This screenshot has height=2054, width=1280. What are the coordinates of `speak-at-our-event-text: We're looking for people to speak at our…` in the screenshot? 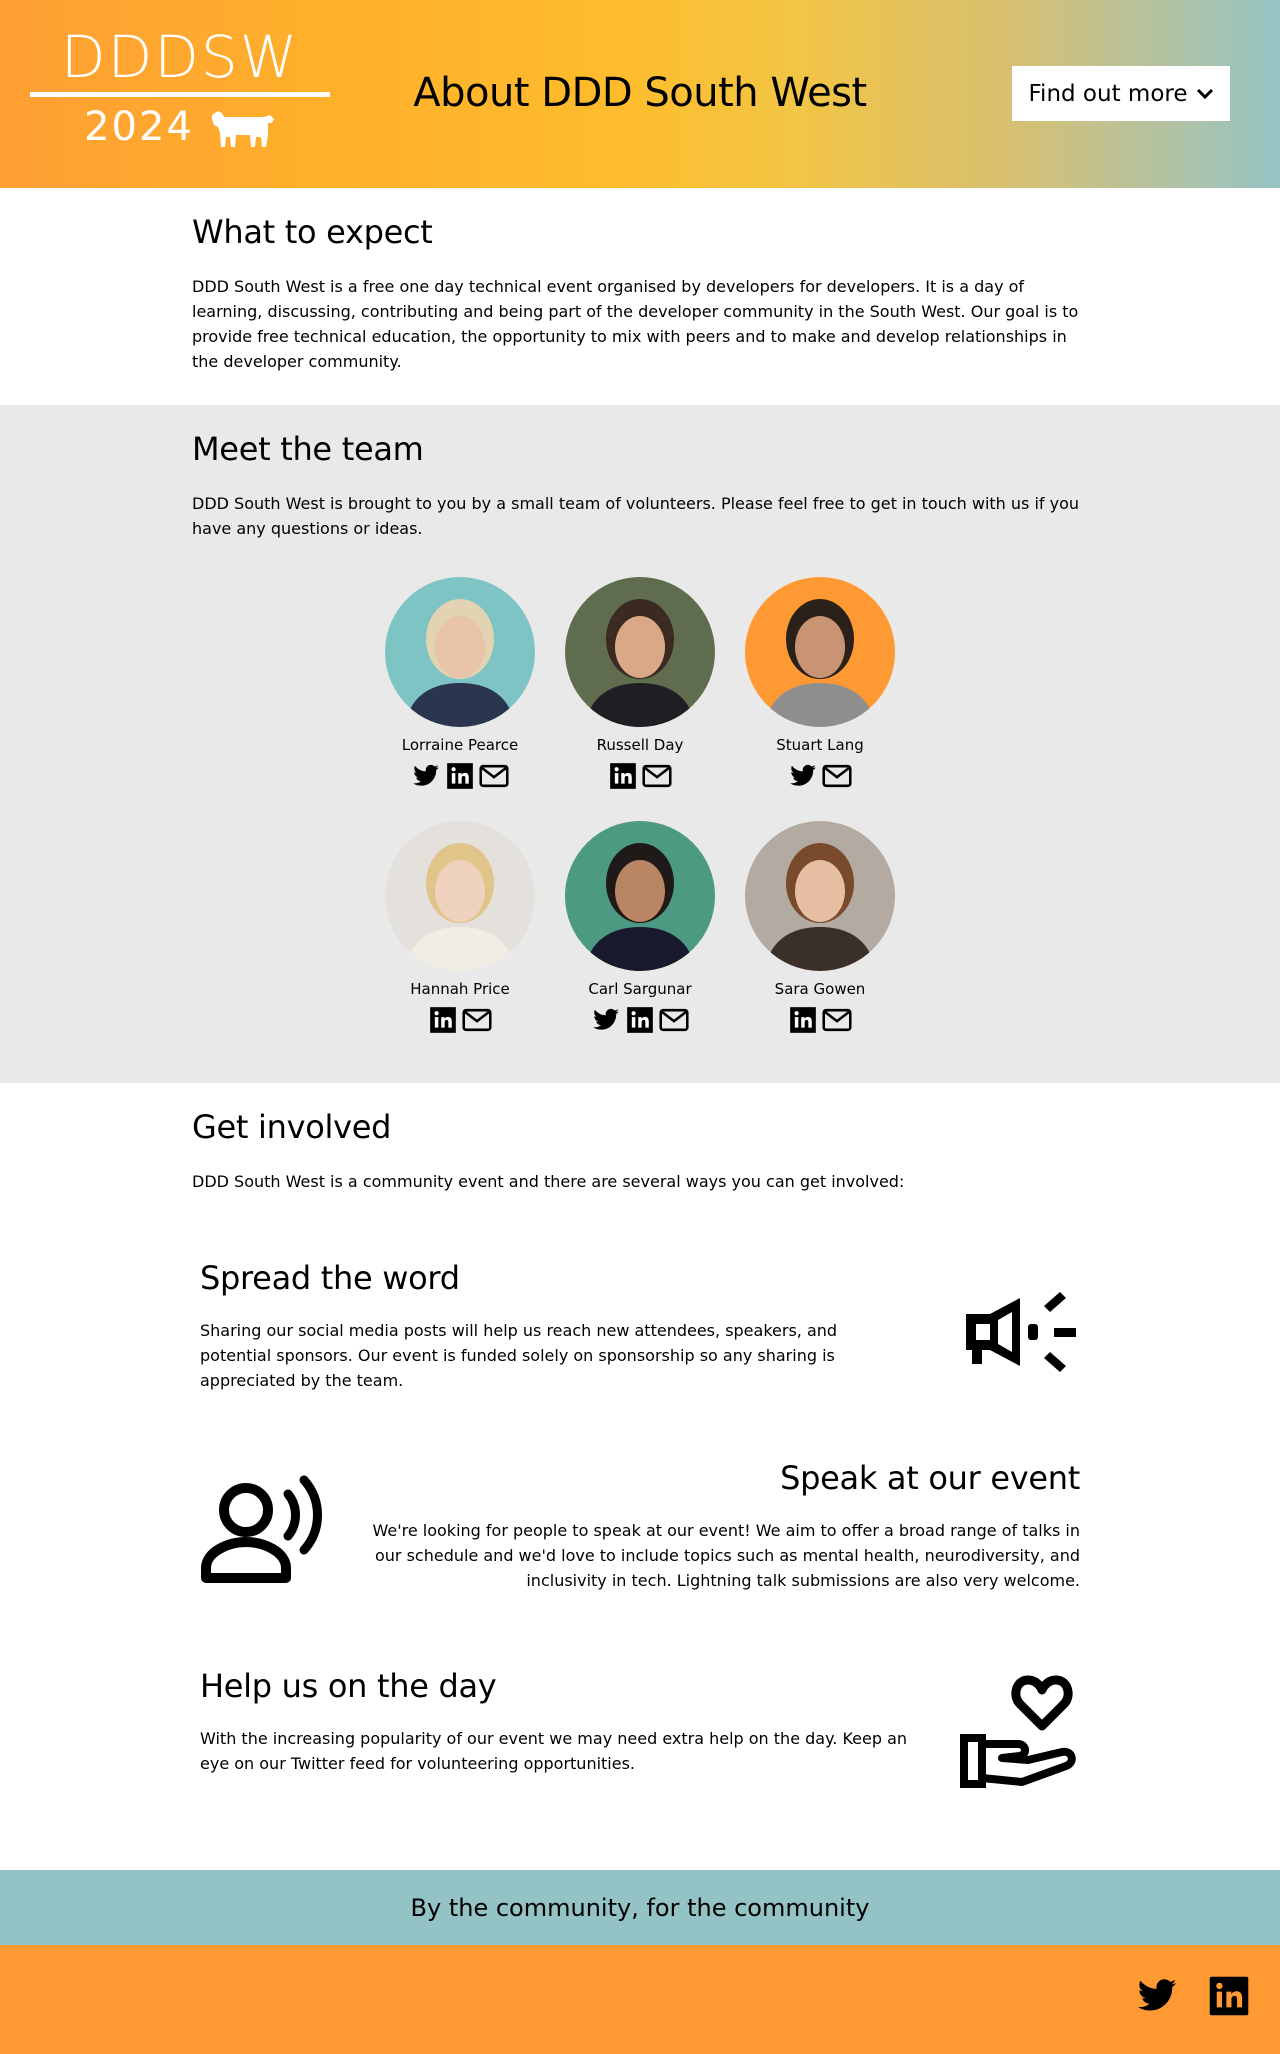 It's located at (726, 1555).